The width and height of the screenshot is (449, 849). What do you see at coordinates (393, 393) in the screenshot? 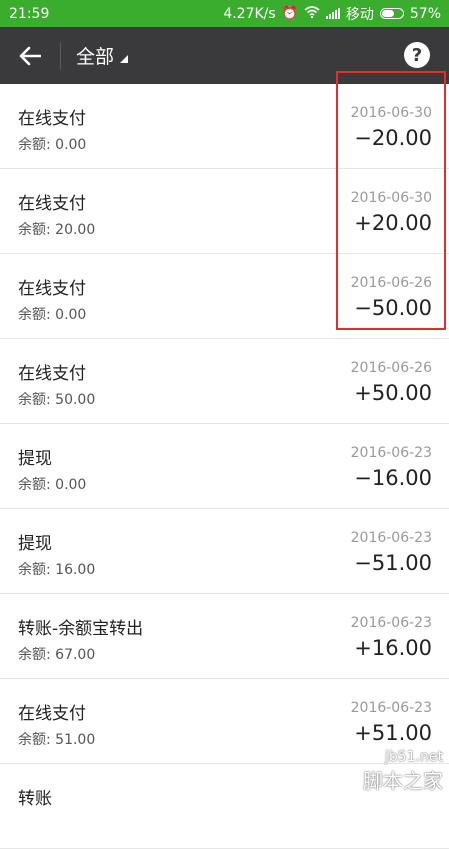
I see `transaction-amount: +50.00` at bounding box center [393, 393].